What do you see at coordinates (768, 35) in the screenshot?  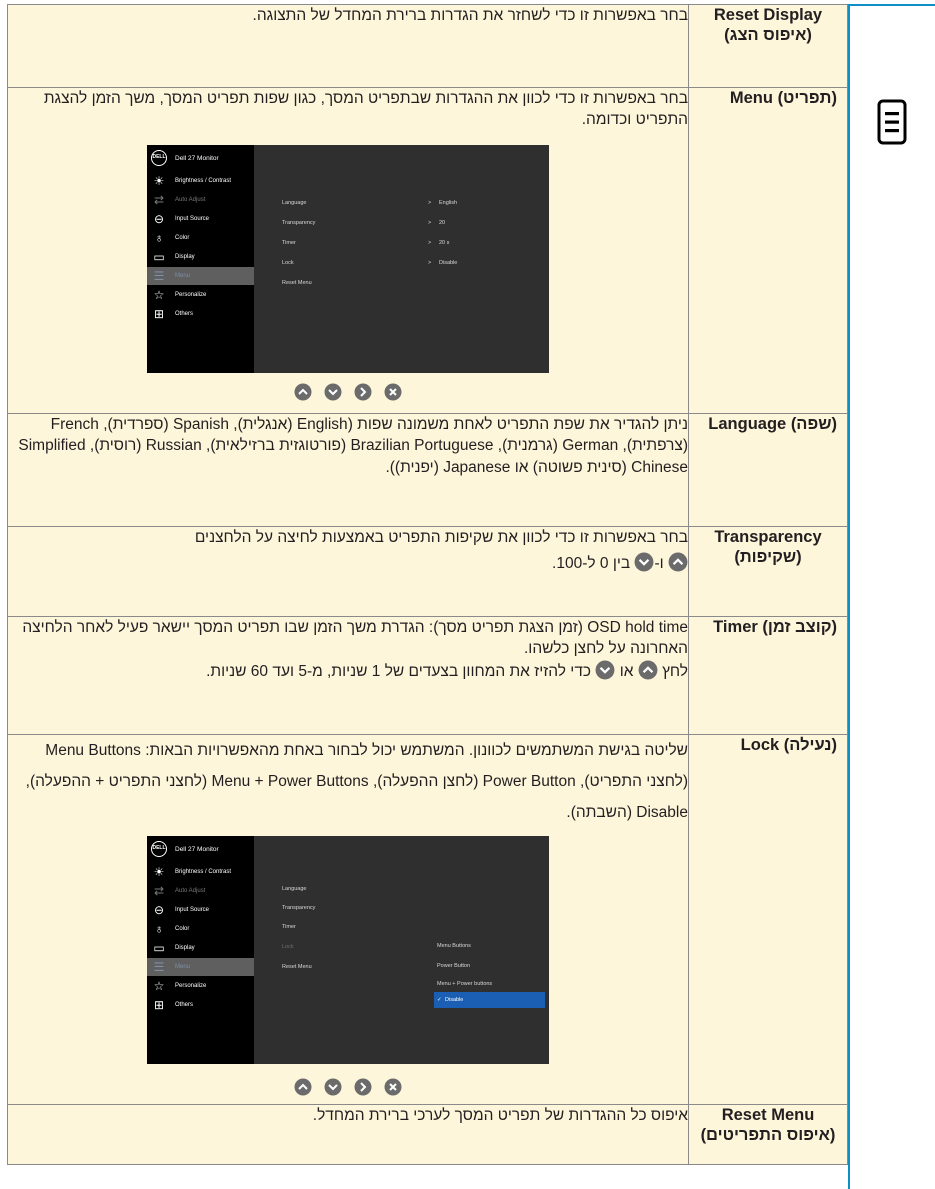 I see `label-he: (איפוס הצג)` at bounding box center [768, 35].